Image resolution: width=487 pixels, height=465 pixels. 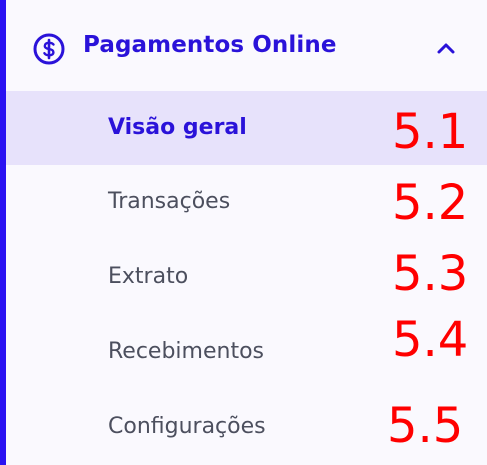 I want to click on chevron-up-icon, so click(x=446, y=48).